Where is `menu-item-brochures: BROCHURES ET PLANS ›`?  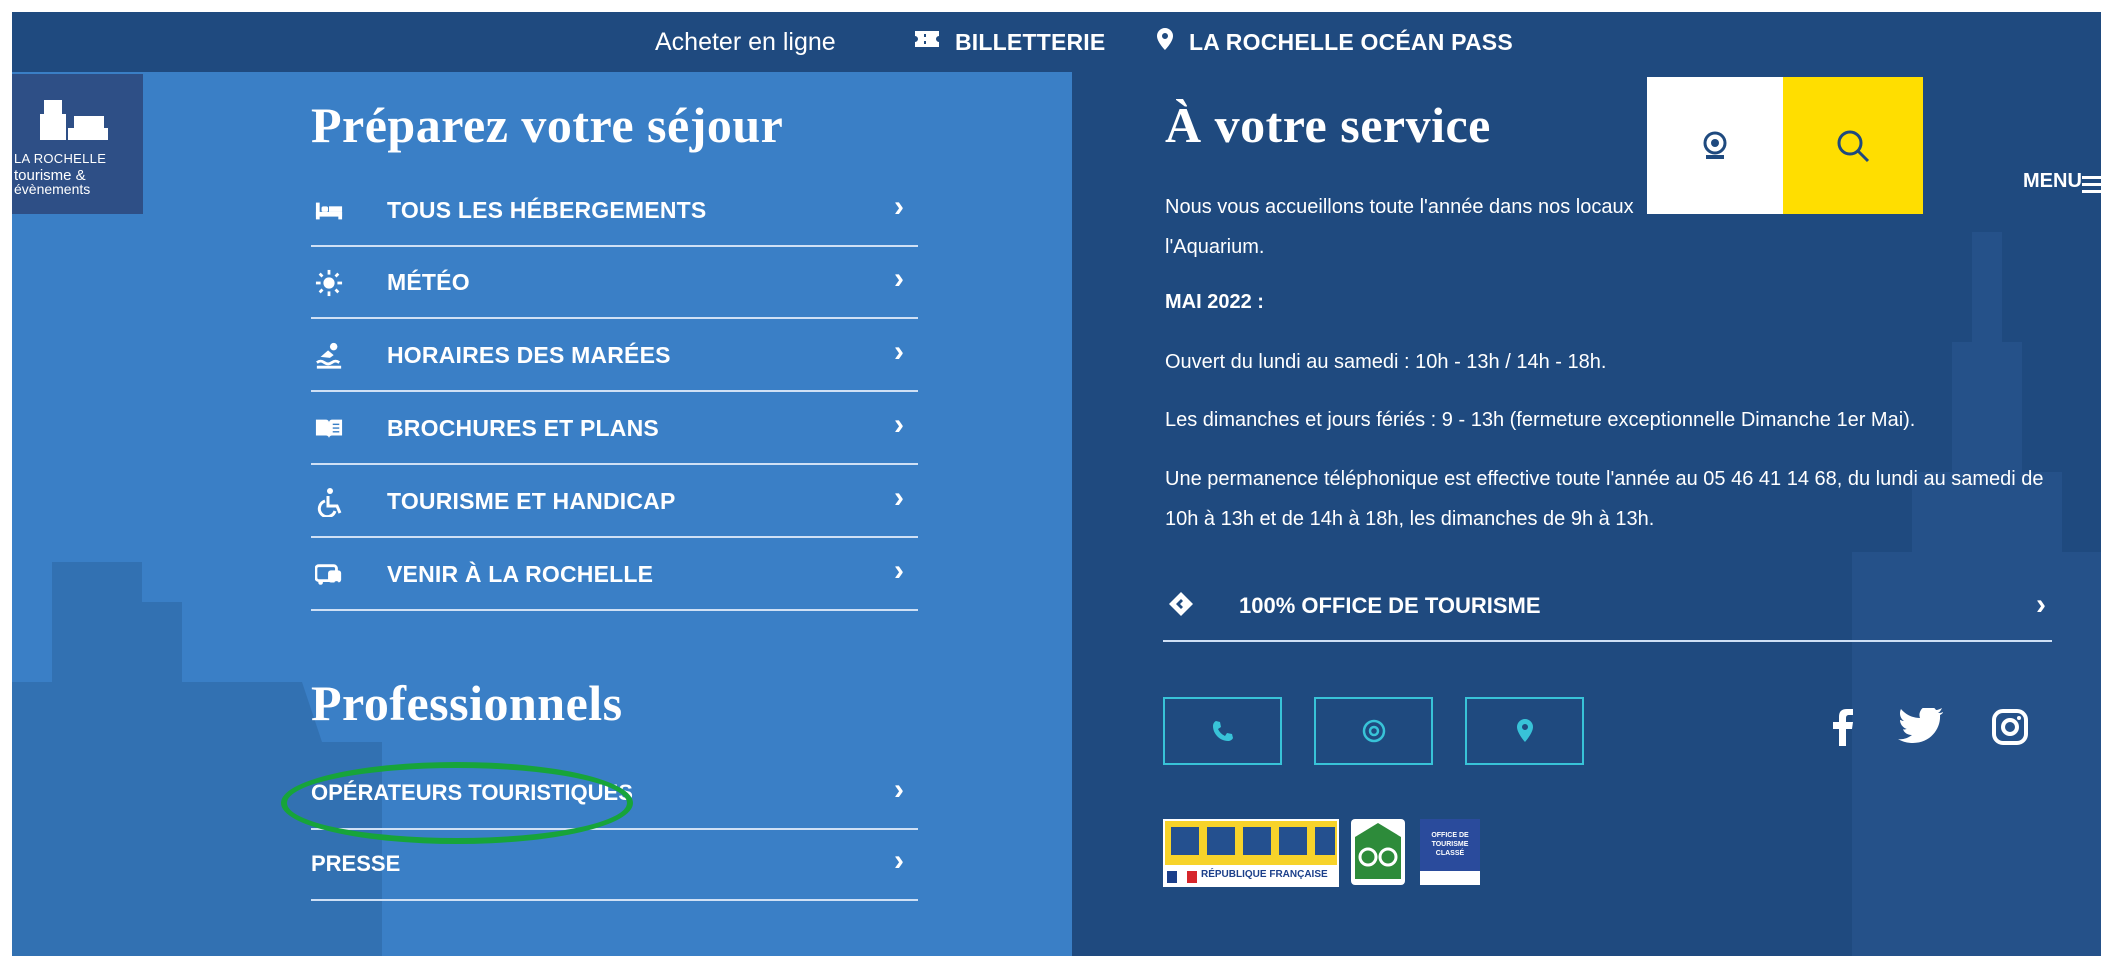
menu-item-brochures: BROCHURES ET PLANS › is located at coordinates (614, 429).